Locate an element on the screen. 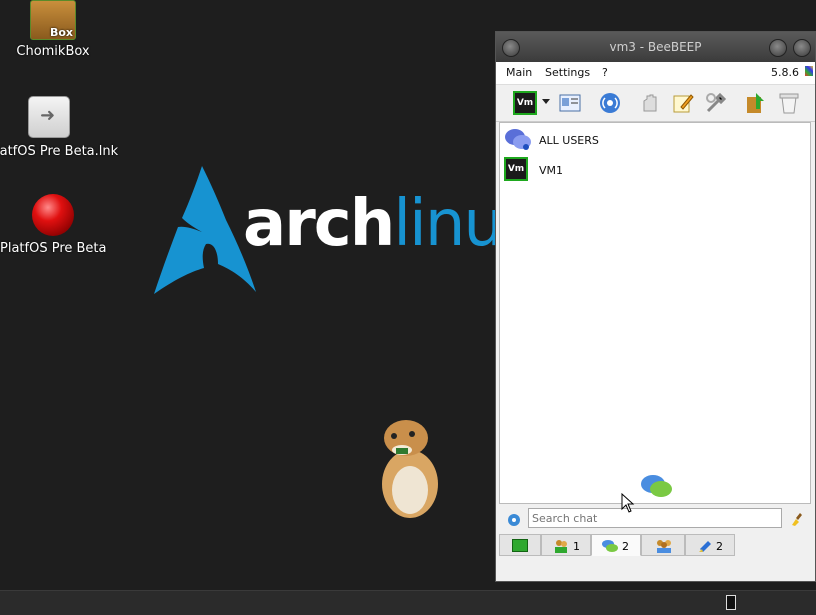 The width and height of the screenshot is (816, 615). group-chat-icon is located at coordinates (518, 139).